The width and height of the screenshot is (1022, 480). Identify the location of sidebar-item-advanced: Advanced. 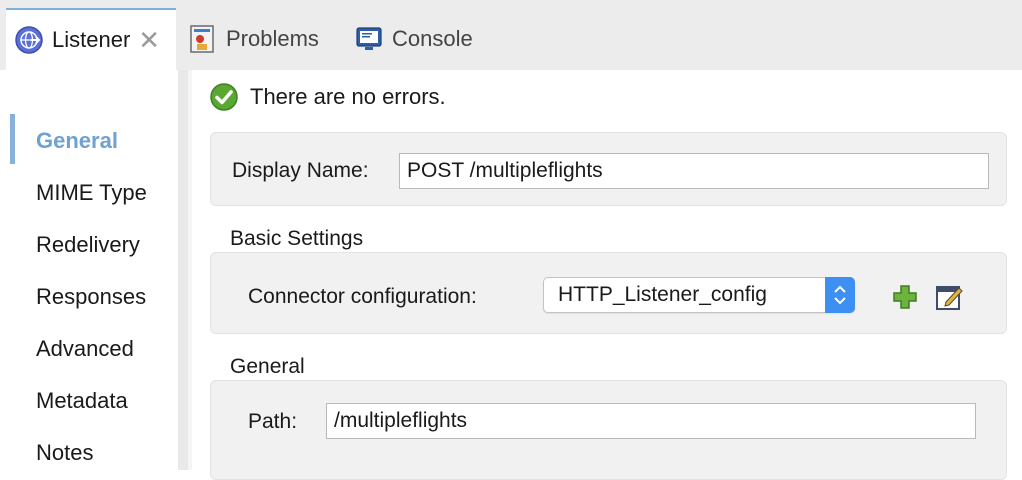
(85, 349).